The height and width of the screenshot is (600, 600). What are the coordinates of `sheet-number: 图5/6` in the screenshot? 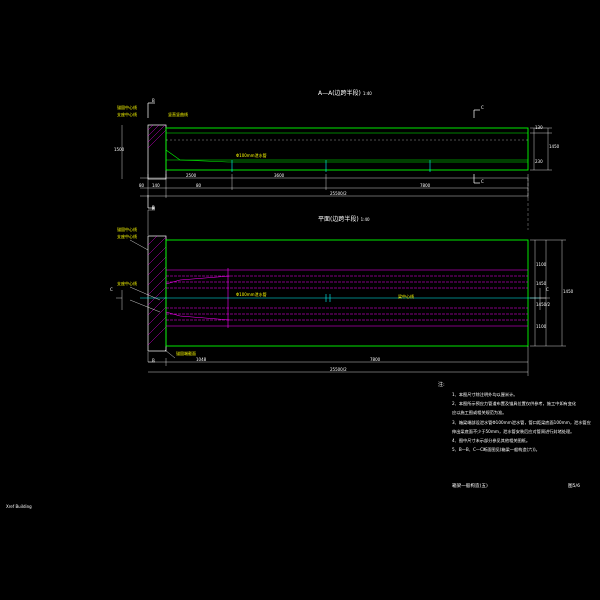 It's located at (574, 486).